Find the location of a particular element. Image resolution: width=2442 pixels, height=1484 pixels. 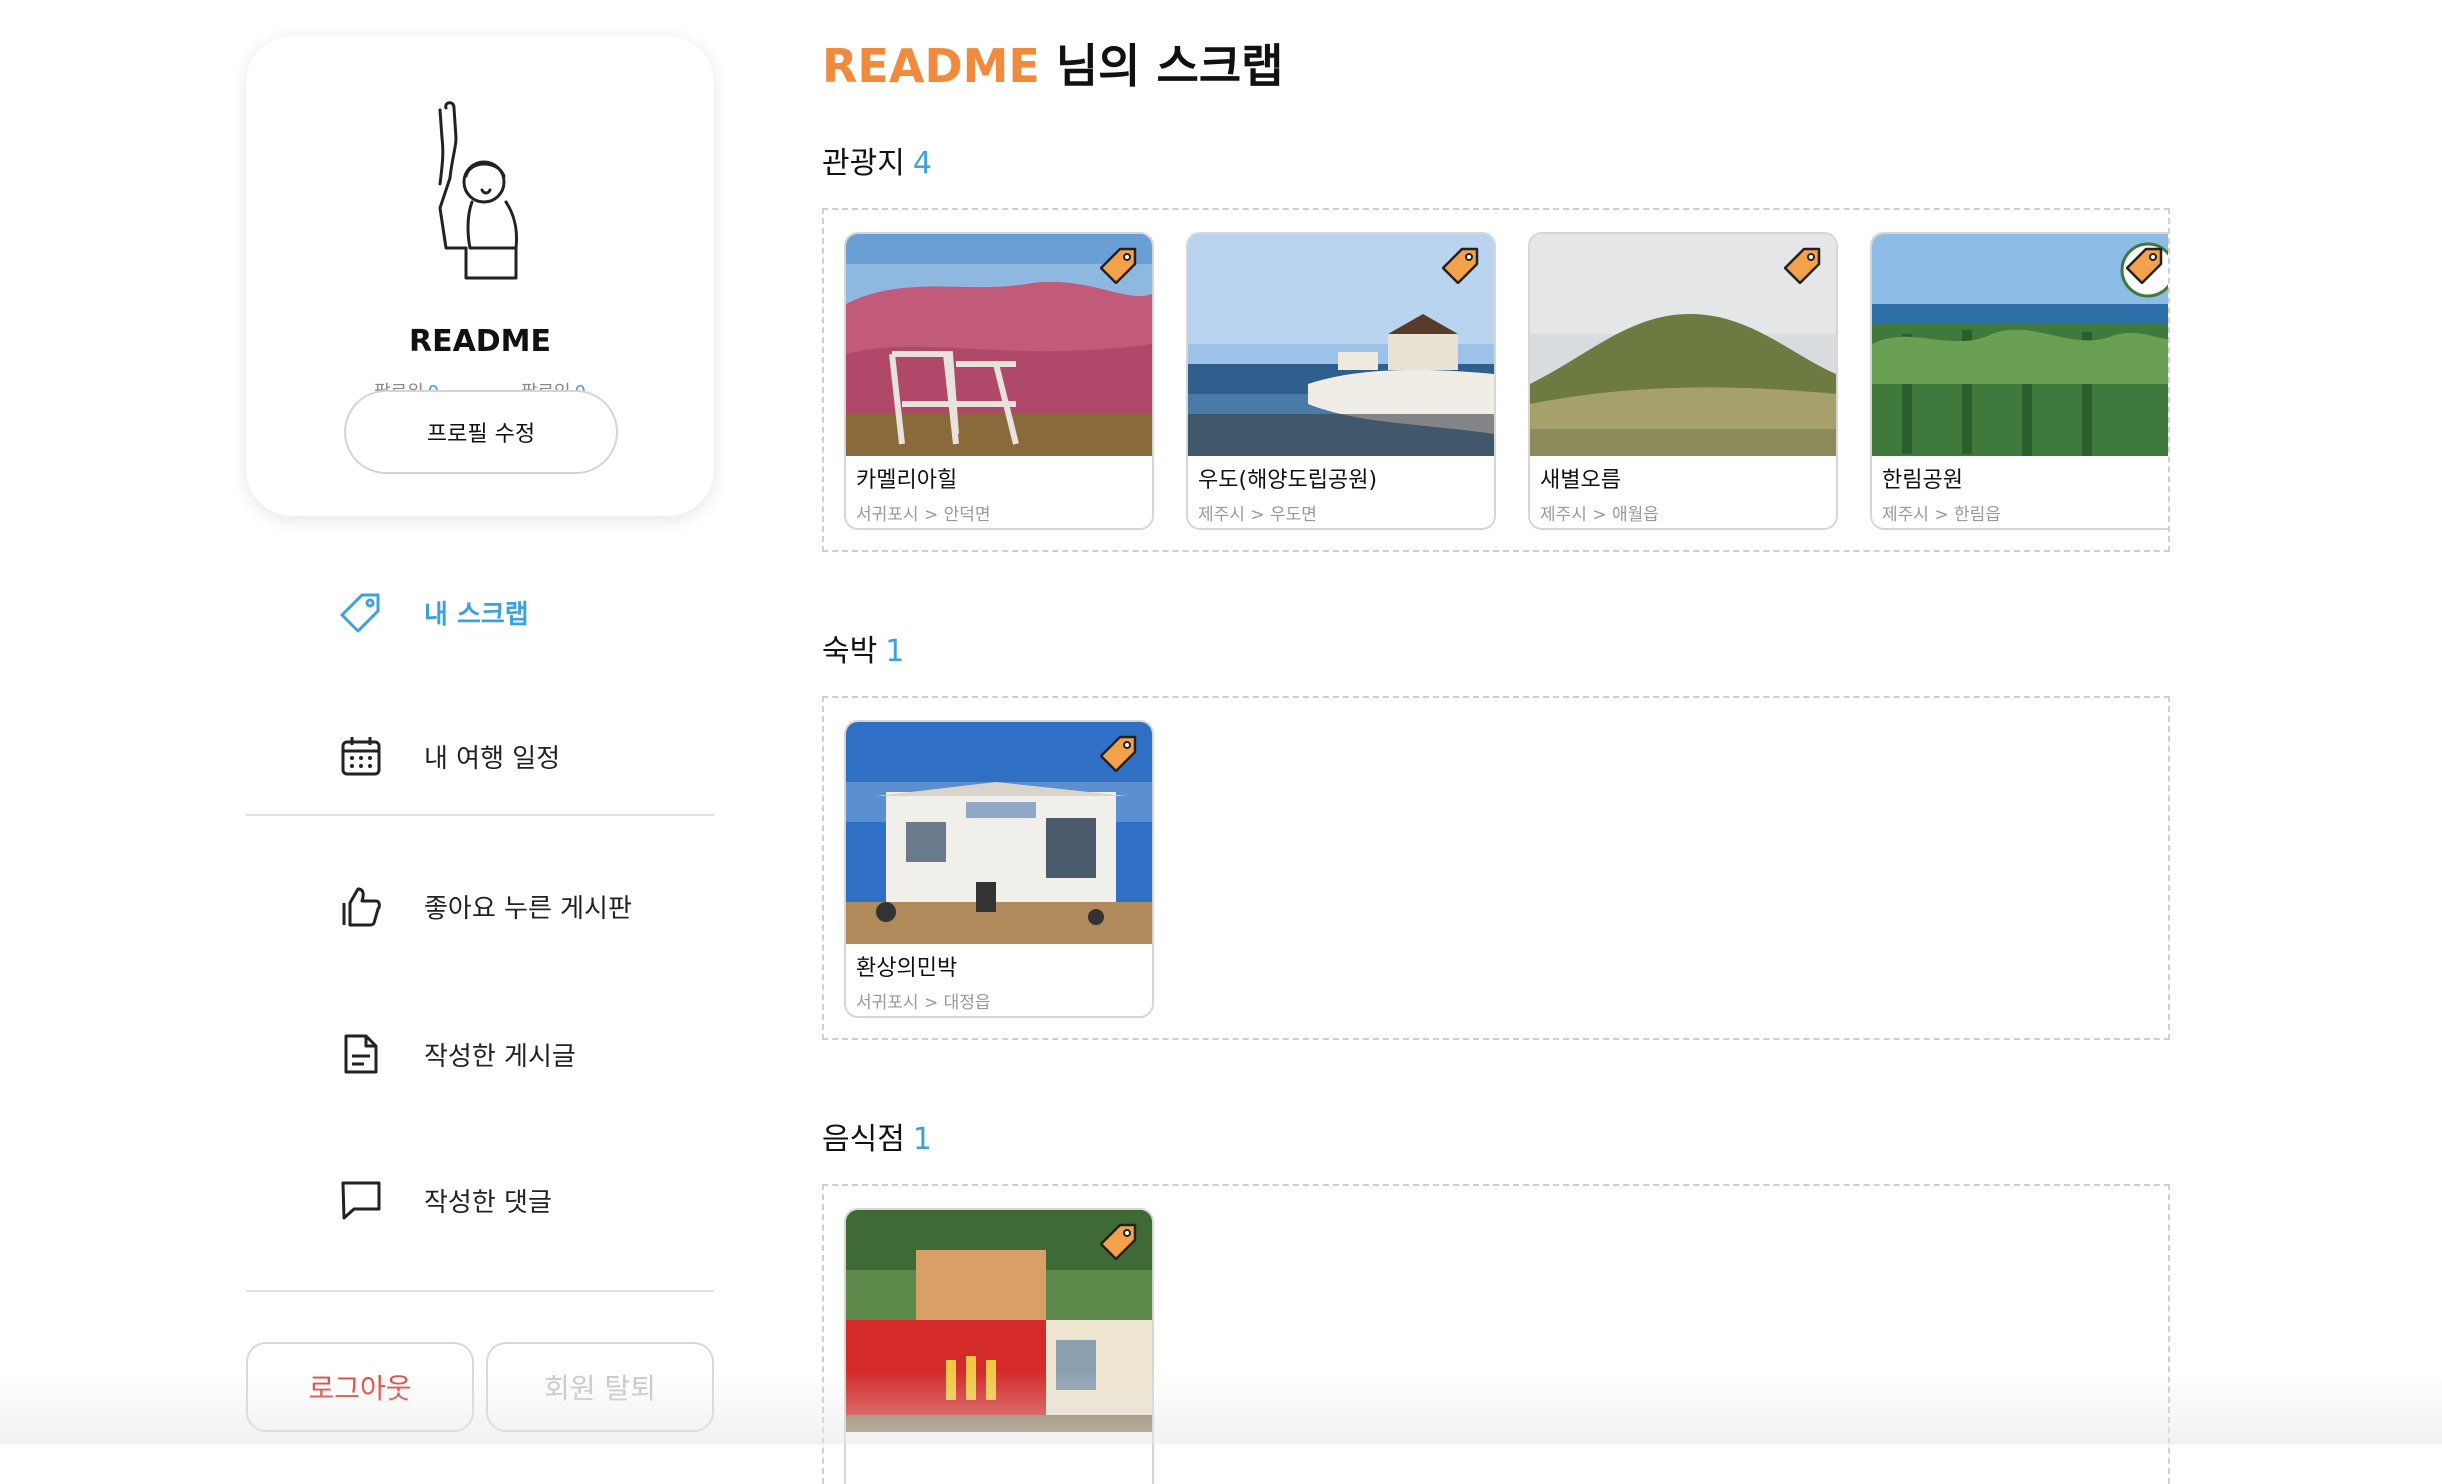

avatar is located at coordinates (480, 192).